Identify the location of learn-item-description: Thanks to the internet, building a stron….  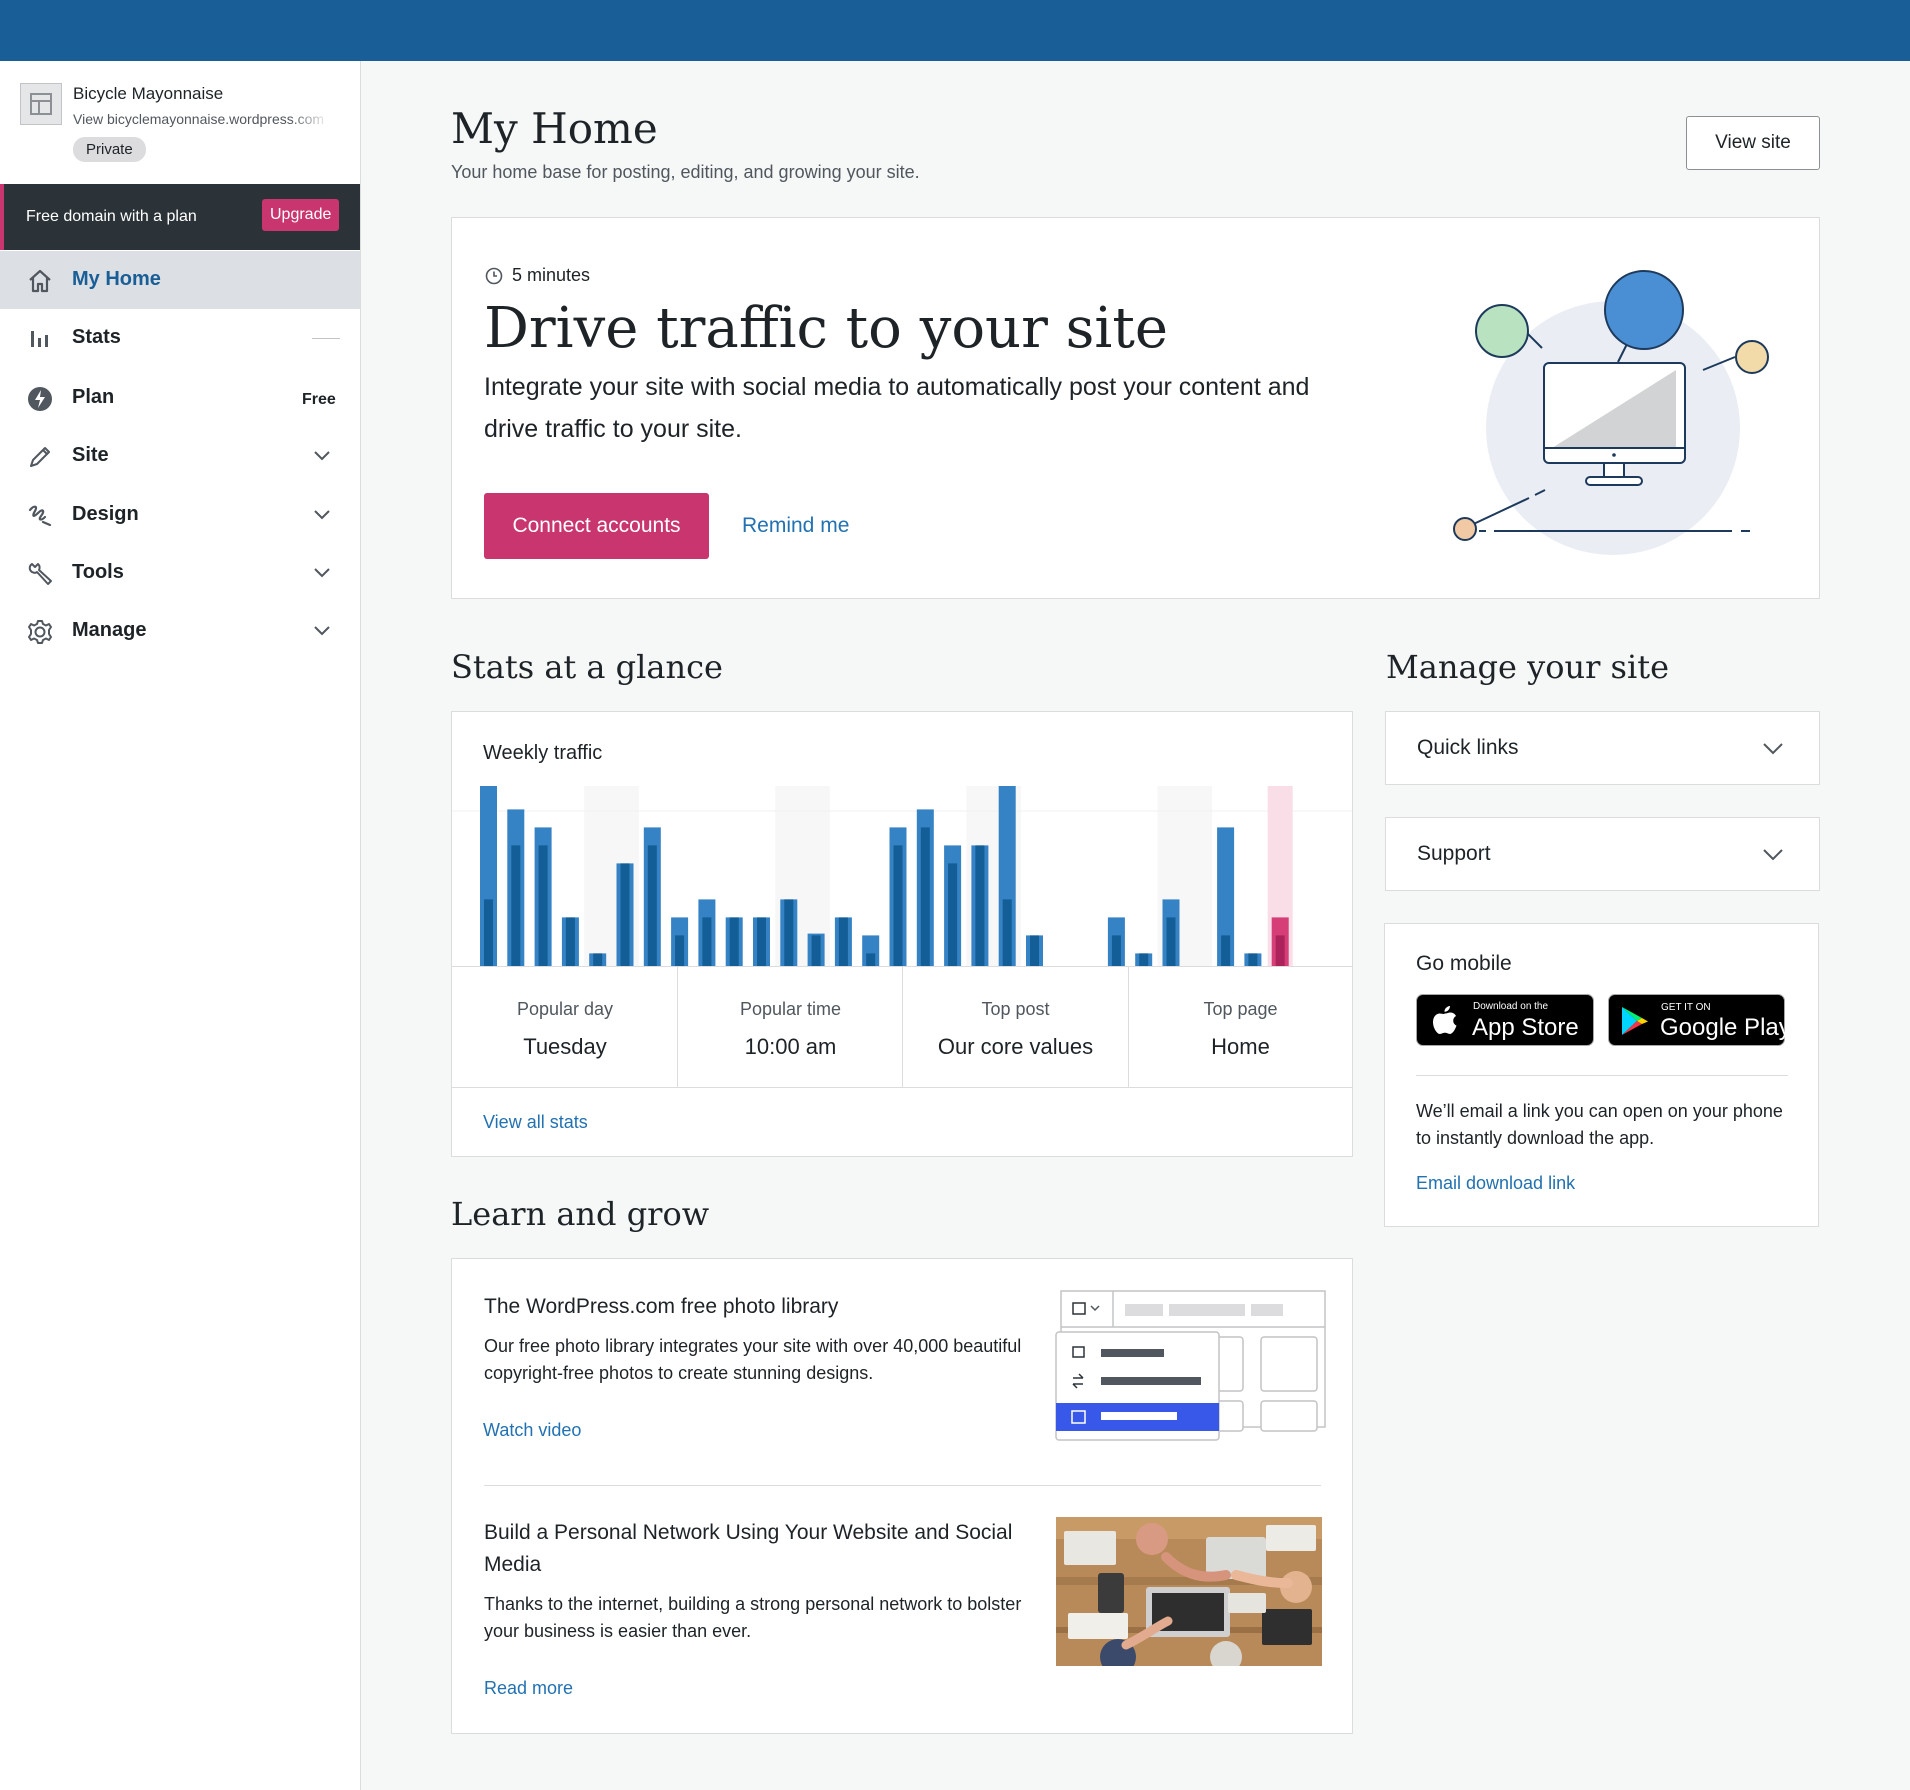
(753, 1617).